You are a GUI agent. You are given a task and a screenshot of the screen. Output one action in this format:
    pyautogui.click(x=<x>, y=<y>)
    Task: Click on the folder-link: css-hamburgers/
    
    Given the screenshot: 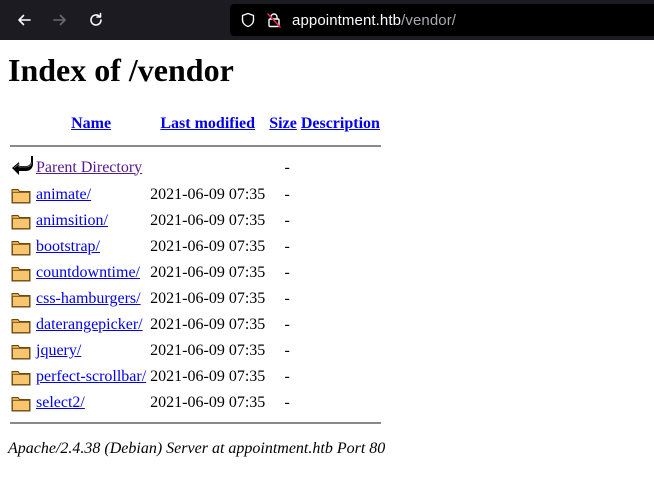 What is the action you would take?
    pyautogui.click(x=88, y=298)
    